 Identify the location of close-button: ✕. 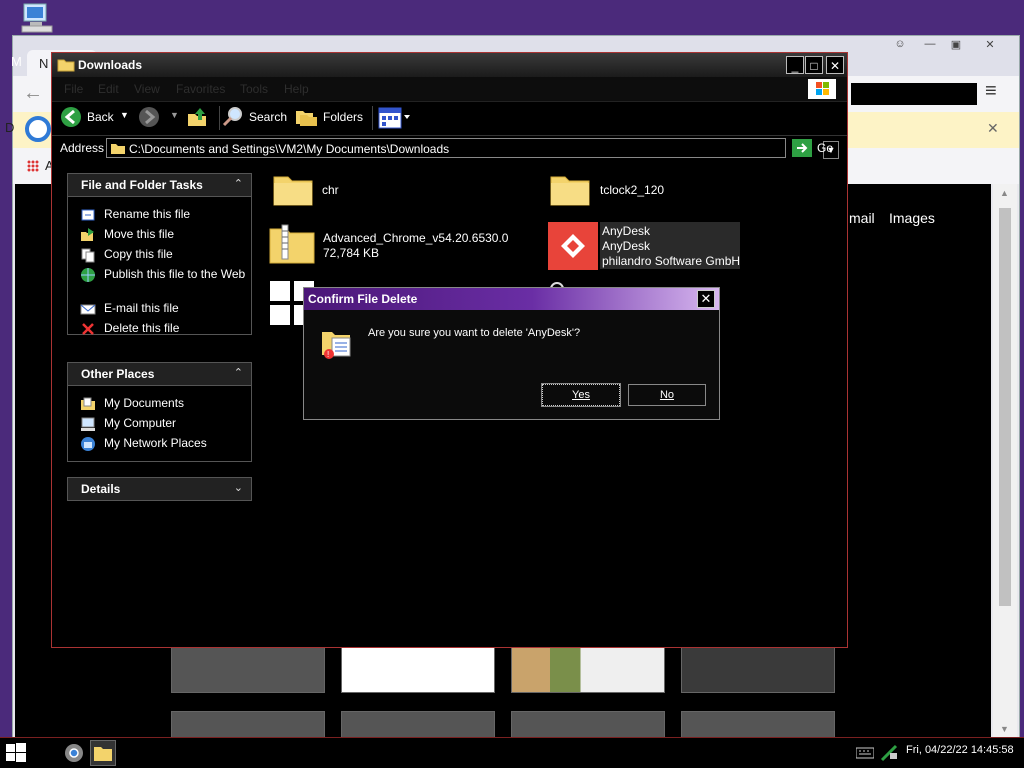
(835, 65).